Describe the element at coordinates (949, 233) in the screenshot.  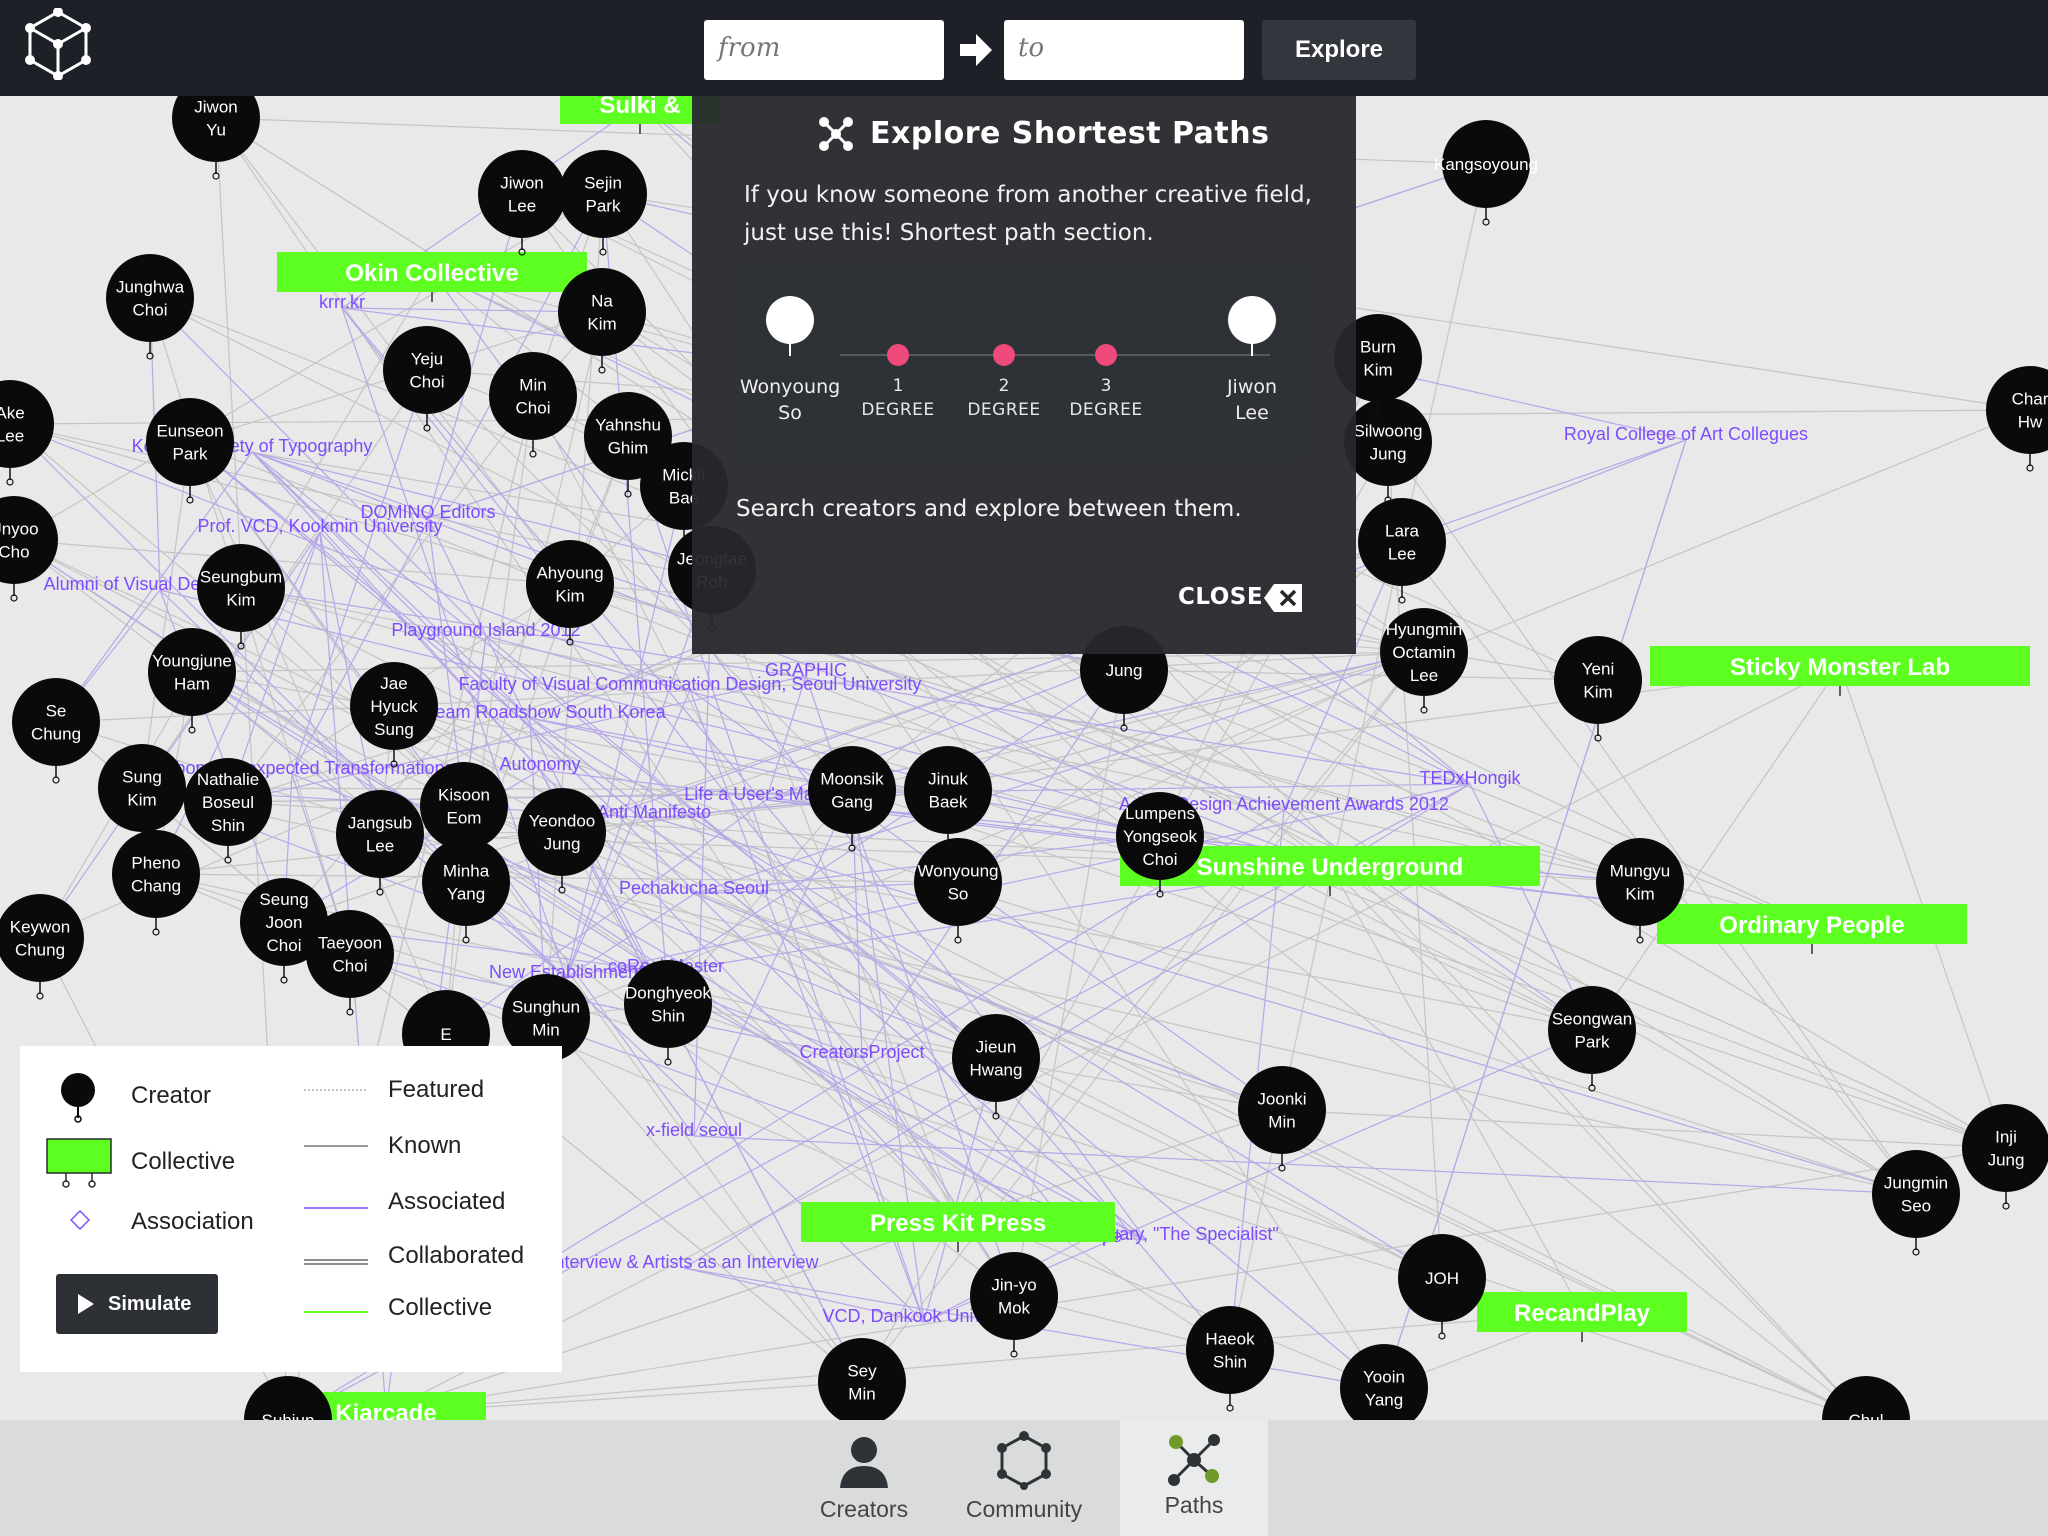
I see `intro-line-2: just use this! Shortest path section.` at that location.